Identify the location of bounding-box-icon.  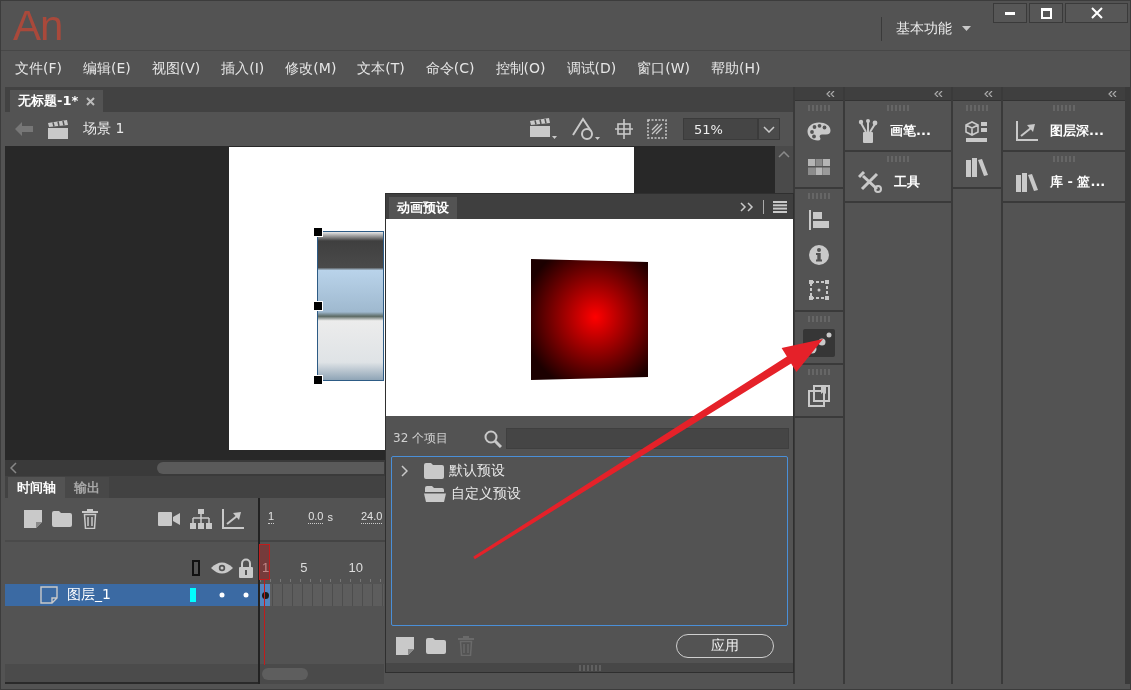
(819, 289).